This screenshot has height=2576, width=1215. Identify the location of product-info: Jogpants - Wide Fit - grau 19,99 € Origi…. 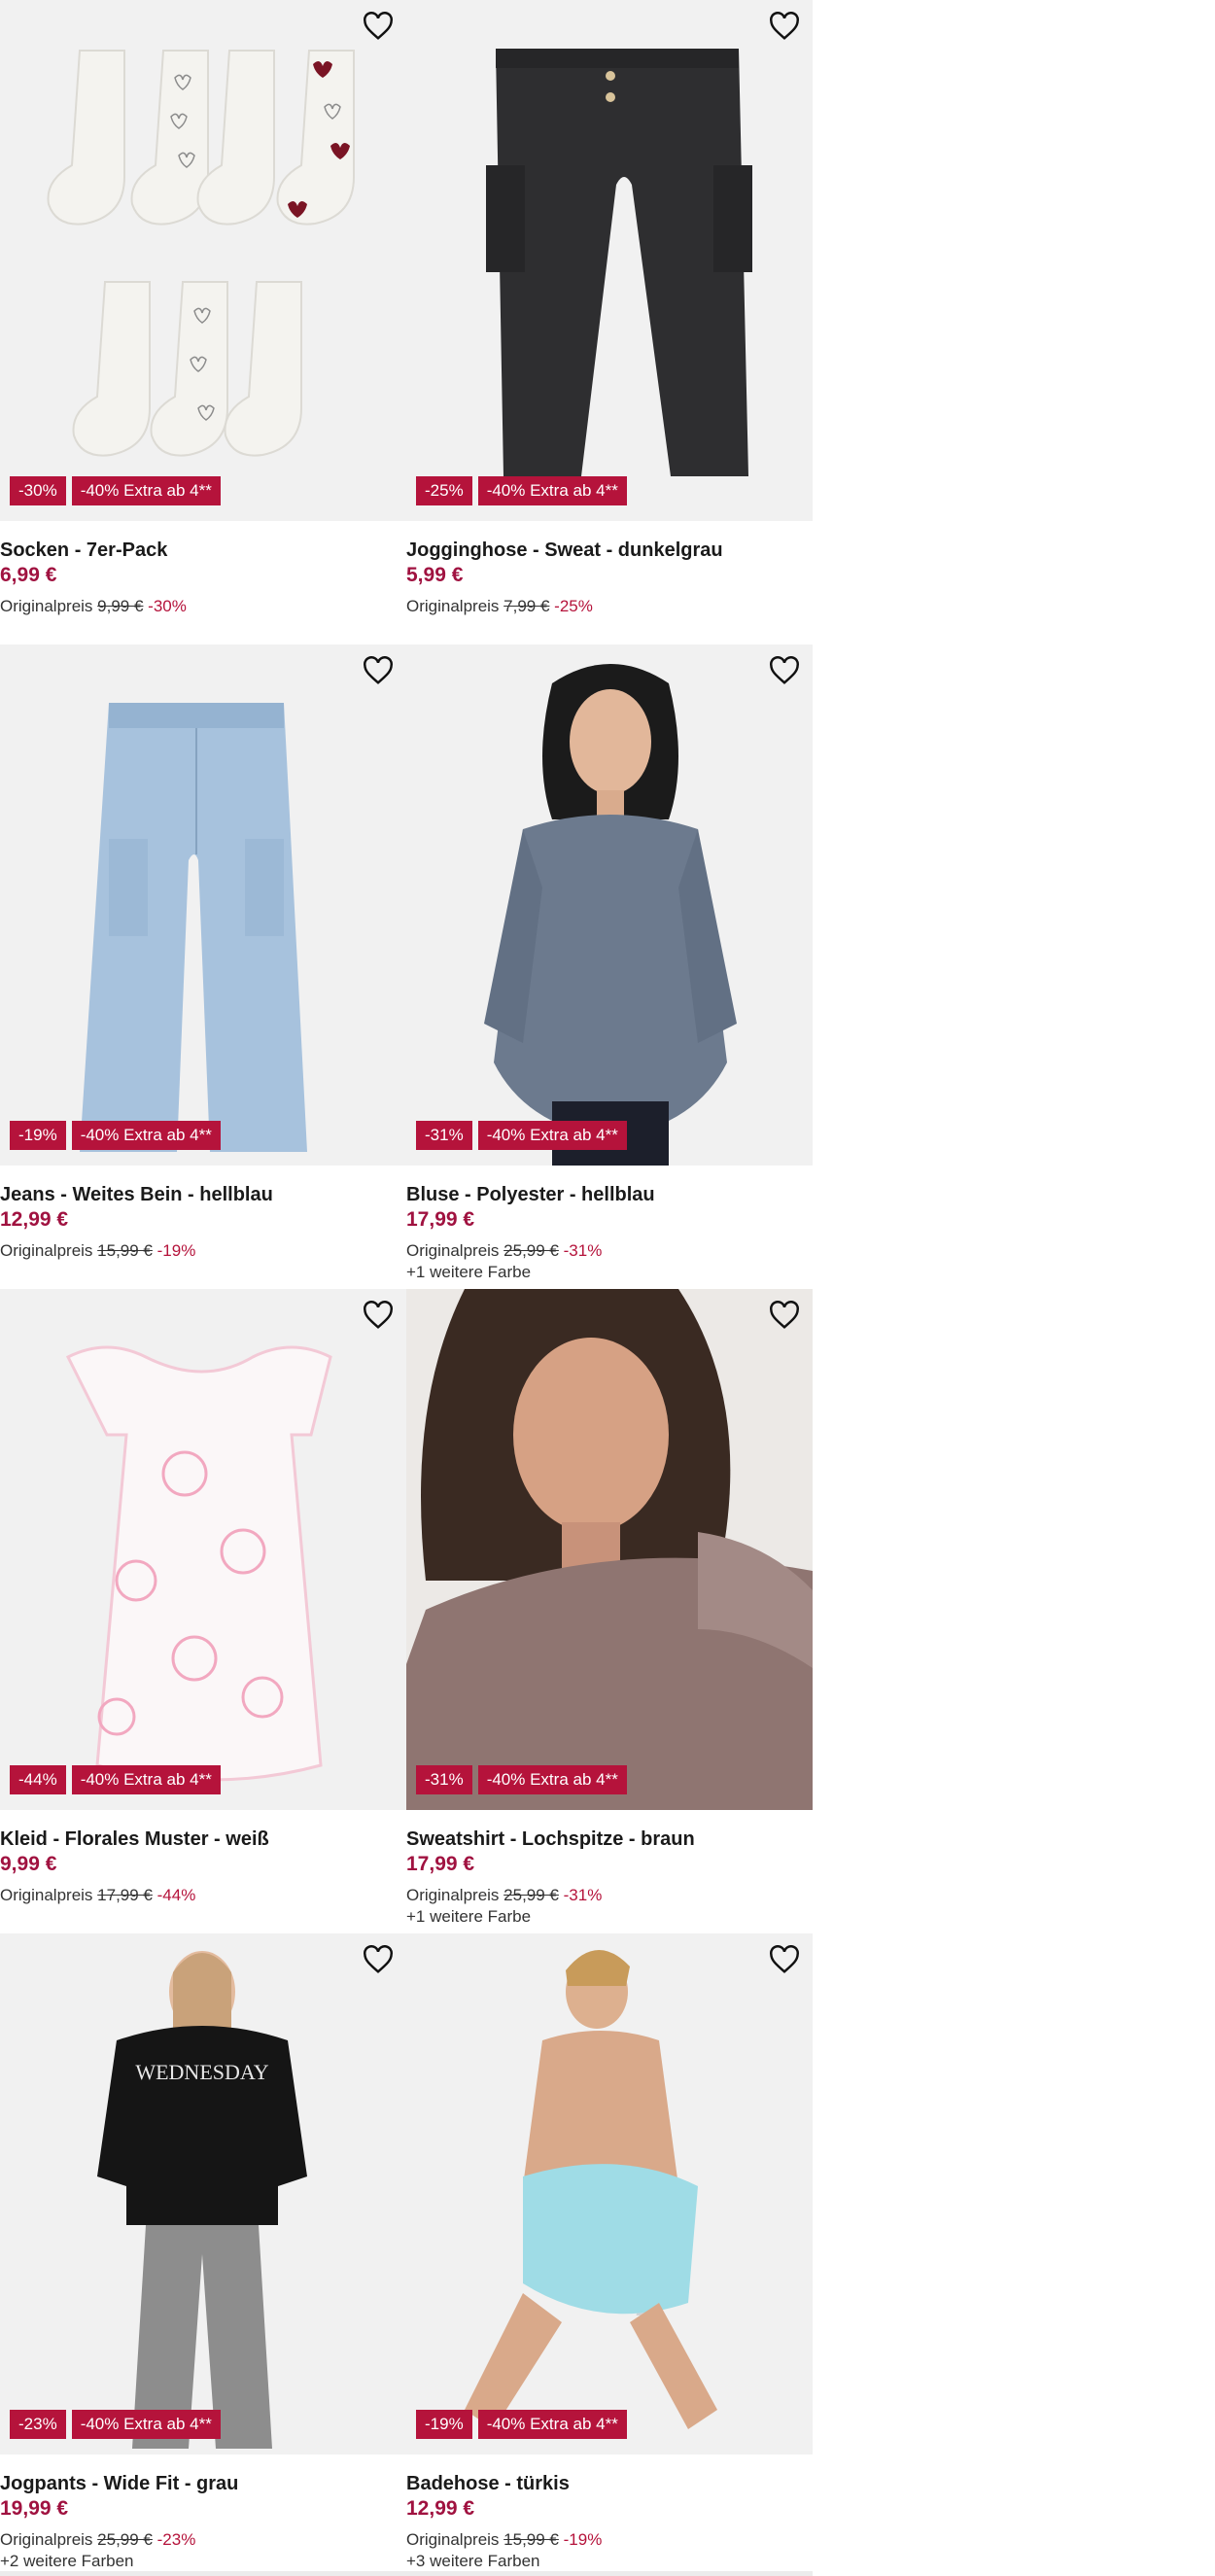
(203, 2512).